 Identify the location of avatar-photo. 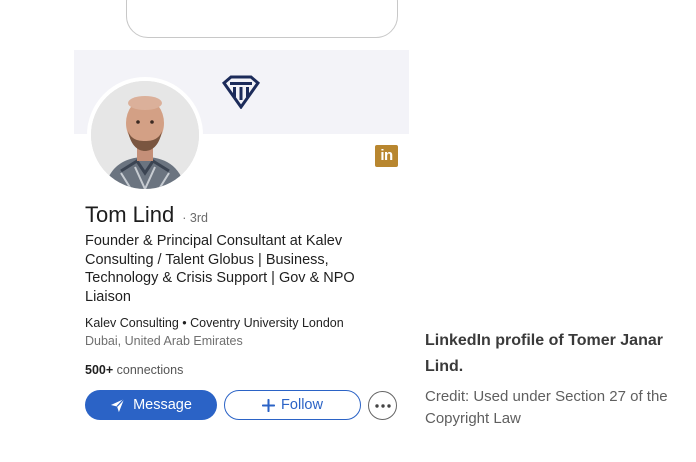
(145, 135).